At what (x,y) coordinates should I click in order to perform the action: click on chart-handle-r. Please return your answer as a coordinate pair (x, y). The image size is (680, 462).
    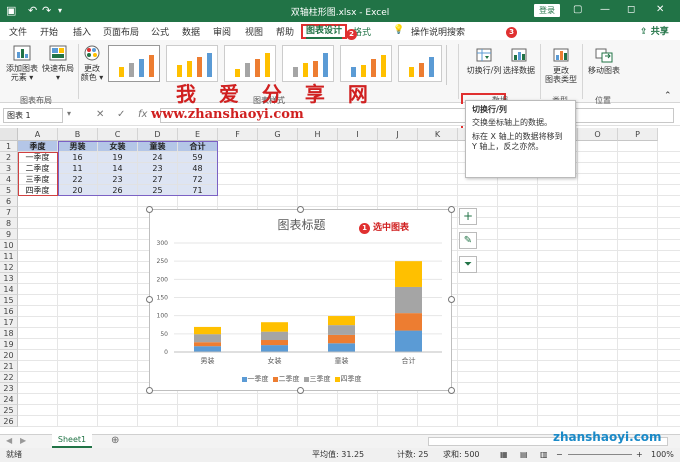
    Looking at the image, I should click on (451, 299).